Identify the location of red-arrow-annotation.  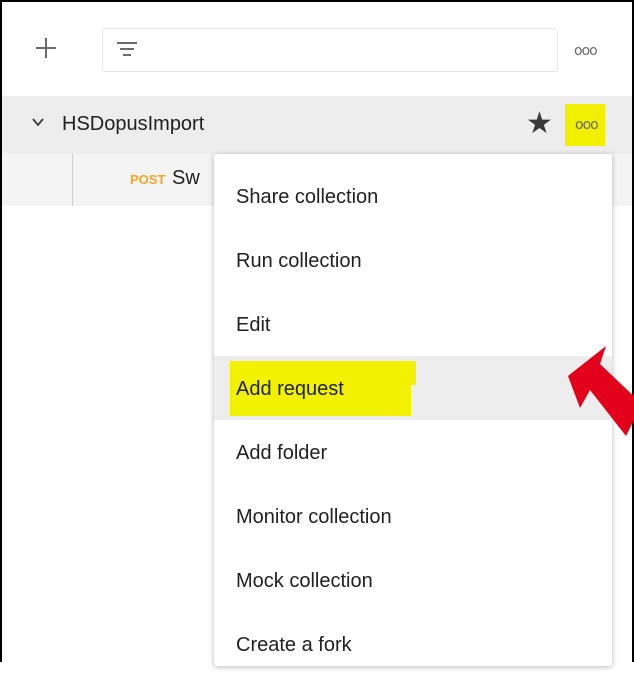
(601, 391).